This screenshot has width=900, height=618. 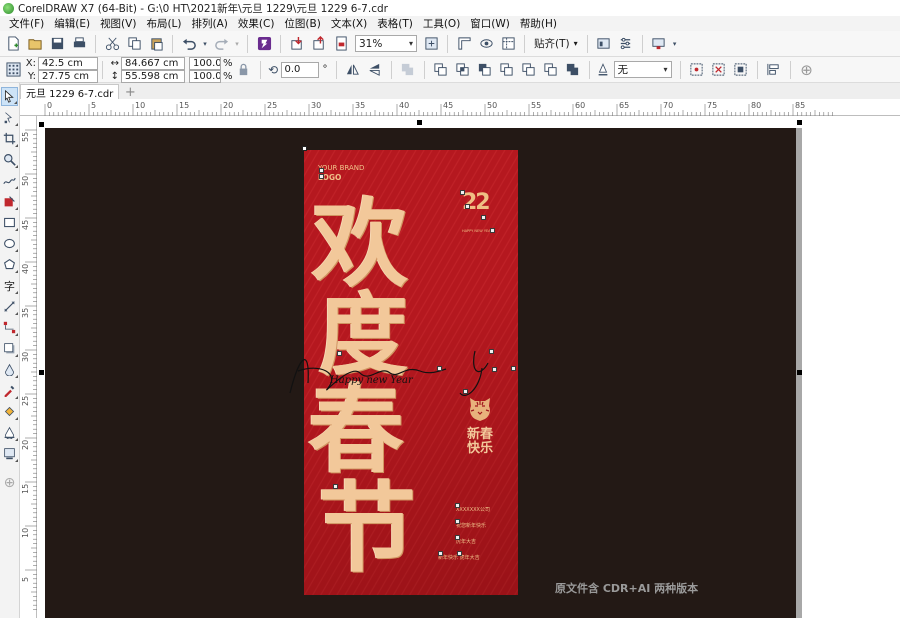 I want to click on poster-selection-handle, so click(x=304, y=148).